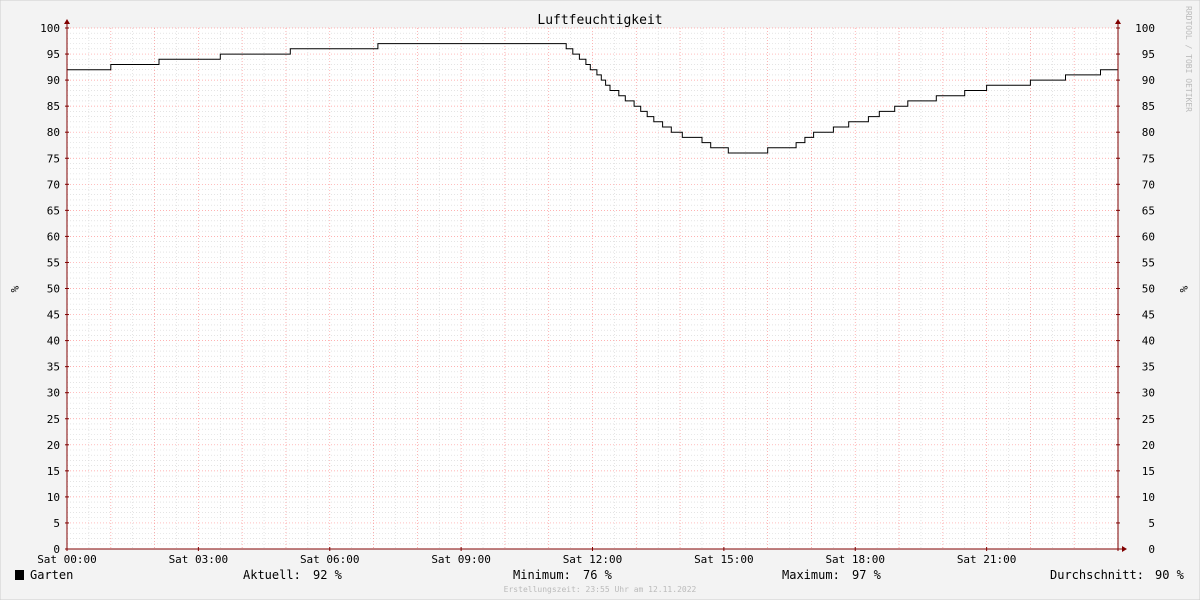  What do you see at coordinates (53, 497) in the screenshot?
I see `y-tick-label-left: 10` at bounding box center [53, 497].